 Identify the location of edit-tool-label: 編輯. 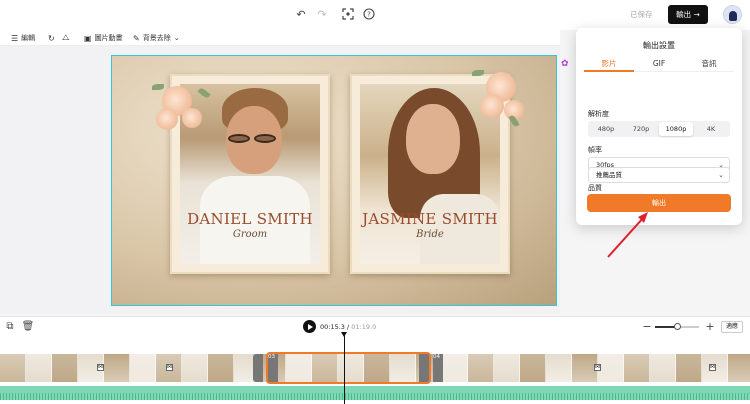
(28, 38).